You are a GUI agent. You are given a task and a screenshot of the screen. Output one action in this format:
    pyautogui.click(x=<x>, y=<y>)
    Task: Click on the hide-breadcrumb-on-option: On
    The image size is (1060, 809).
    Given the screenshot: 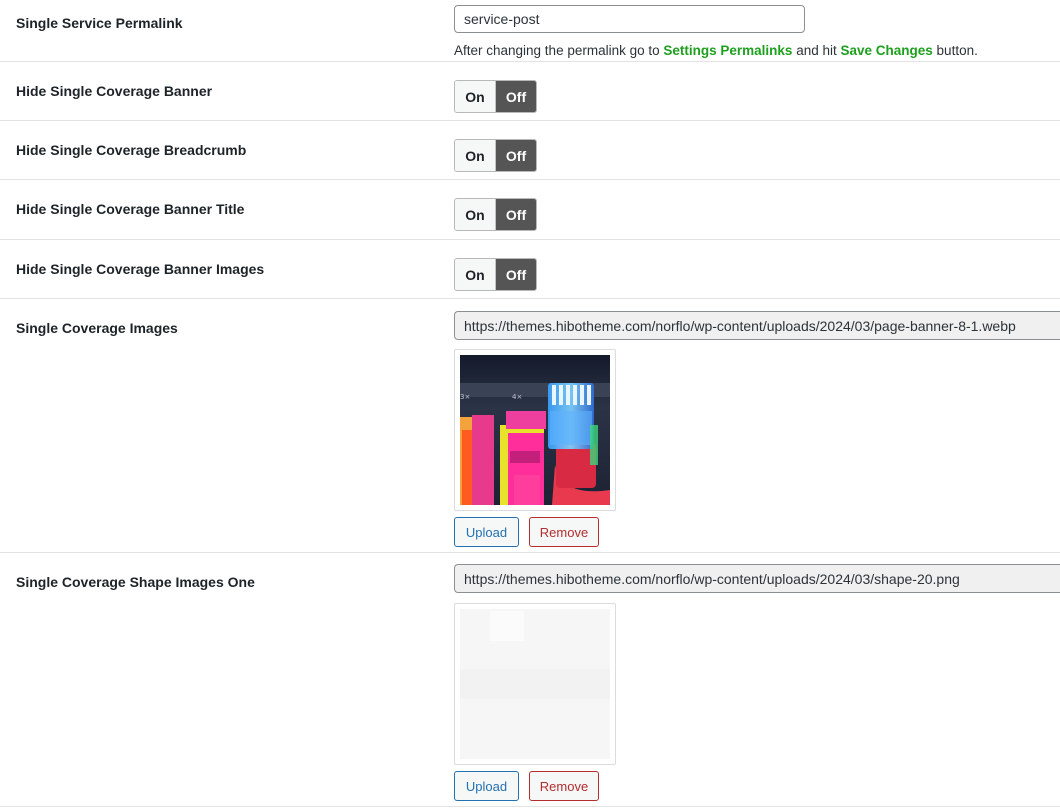 What is the action you would take?
    pyautogui.click(x=475, y=155)
    